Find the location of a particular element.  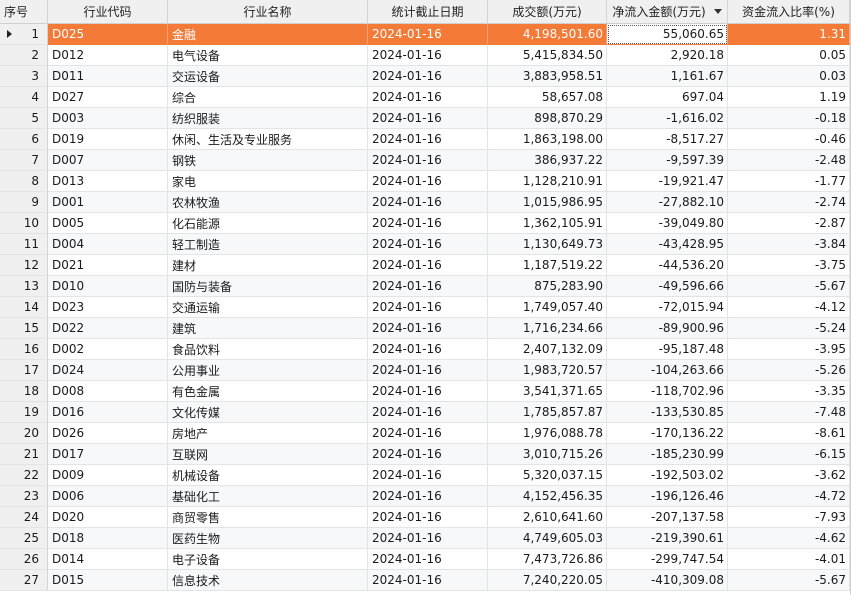

turnover-cell: 875,283.90 is located at coordinates (547, 286).